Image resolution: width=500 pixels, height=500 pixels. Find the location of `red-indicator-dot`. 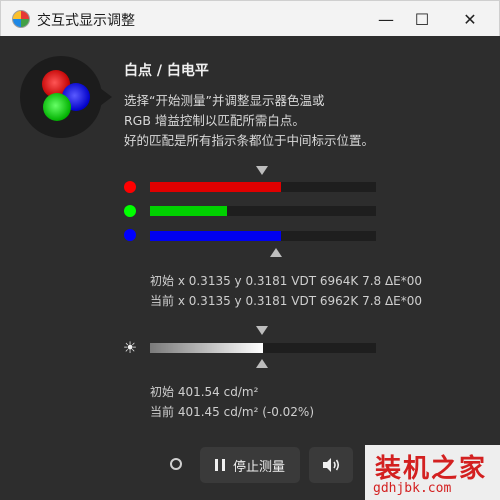

red-indicator-dot is located at coordinates (130, 187).